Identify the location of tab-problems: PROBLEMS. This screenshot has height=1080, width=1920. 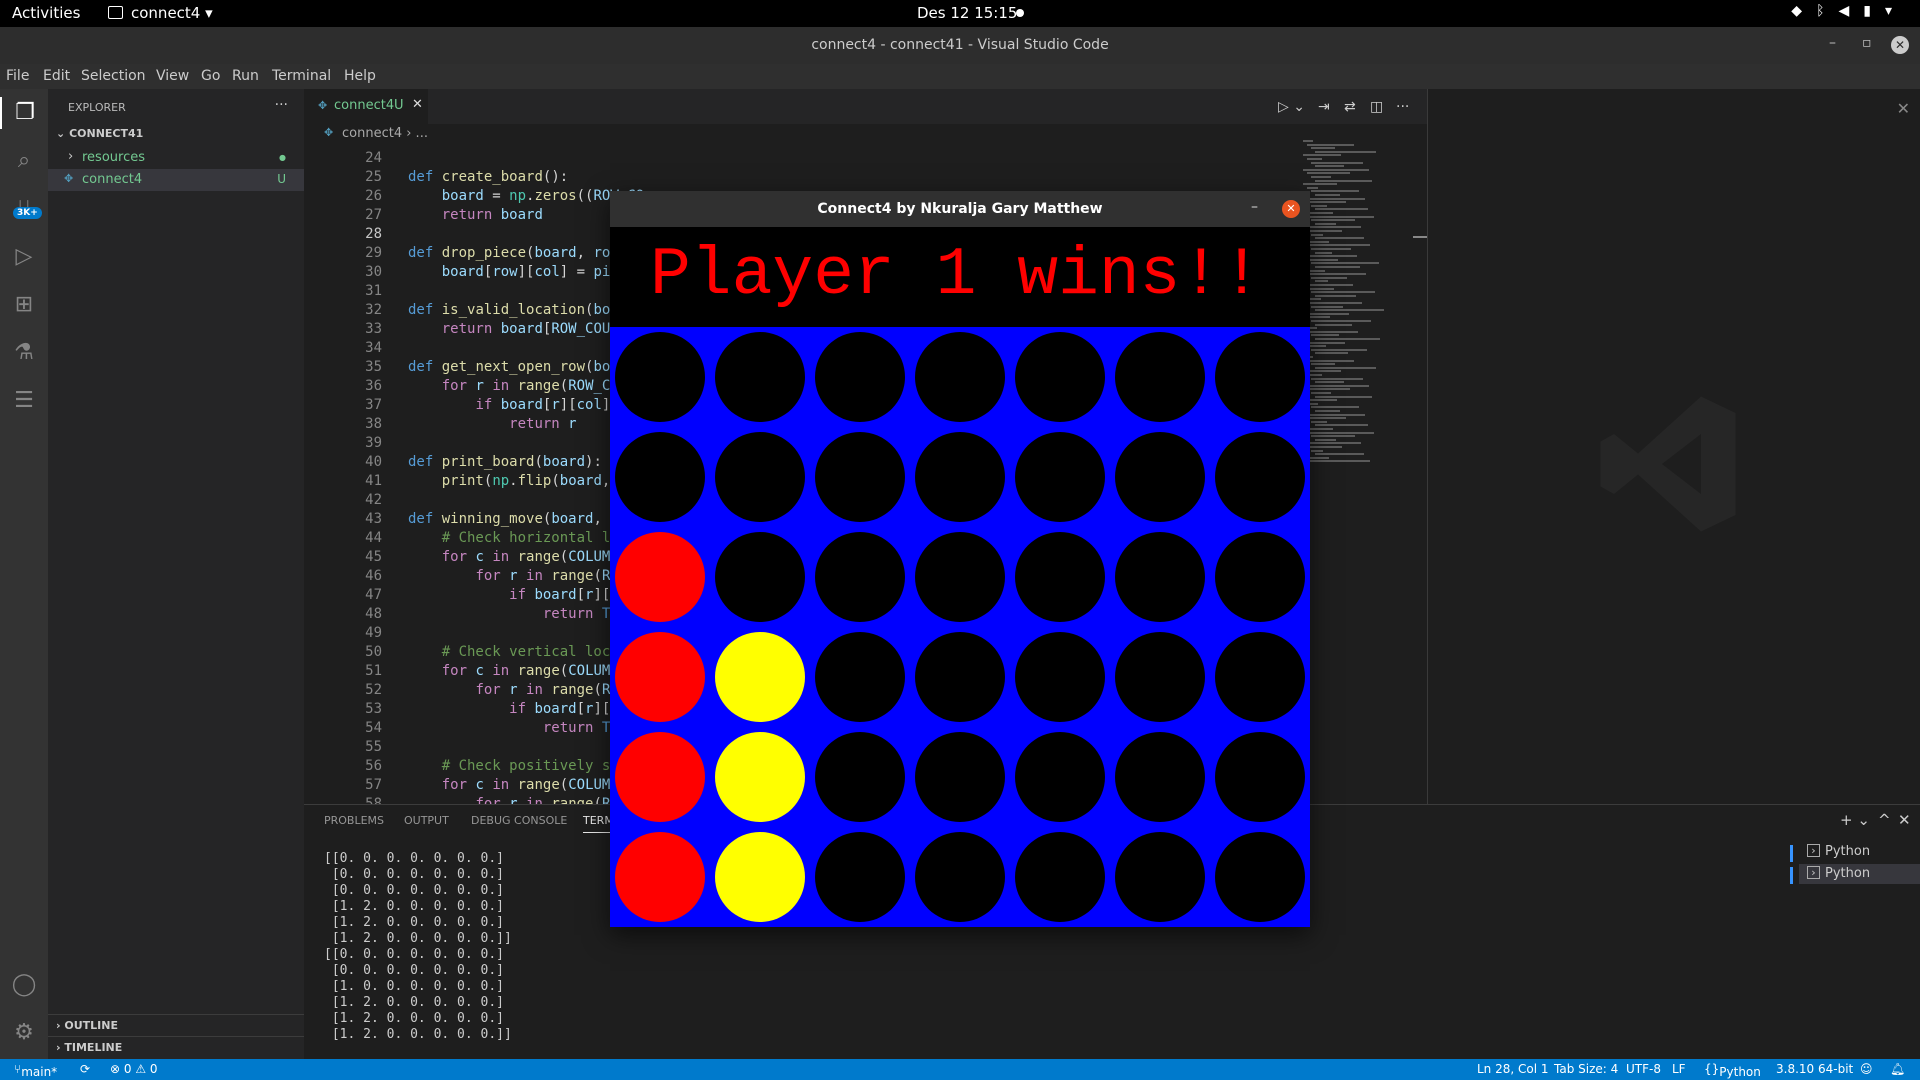
(354, 820).